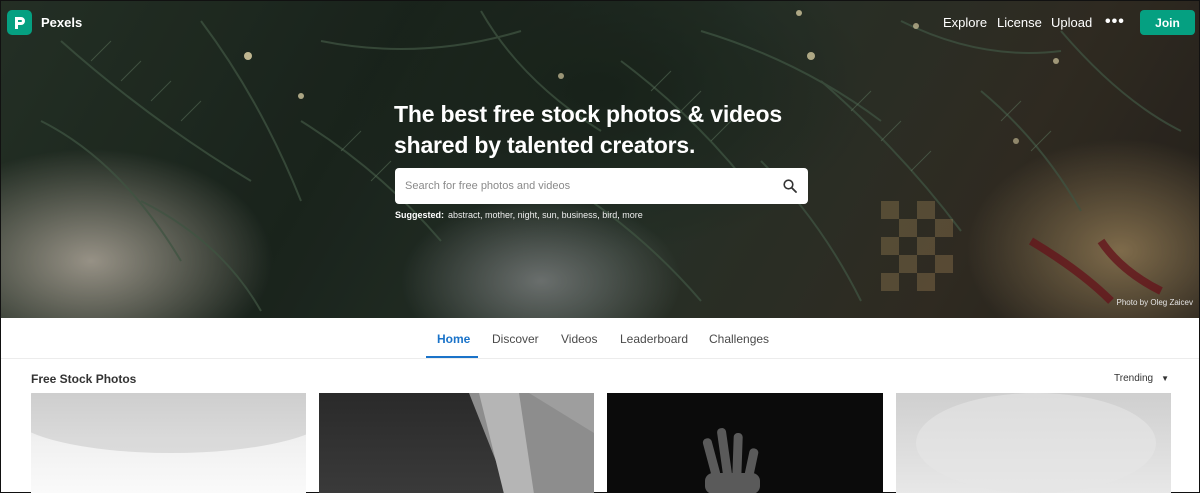 The width and height of the screenshot is (1200, 493). Describe the element at coordinates (654, 339) in the screenshot. I see `tab-leaderboard: Leaderboard` at that location.